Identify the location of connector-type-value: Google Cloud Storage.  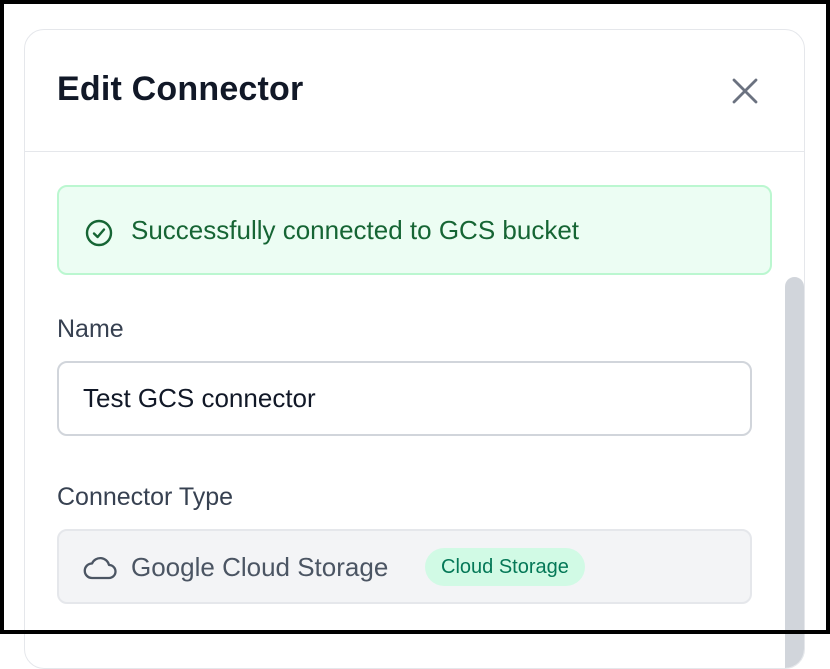
(260, 567).